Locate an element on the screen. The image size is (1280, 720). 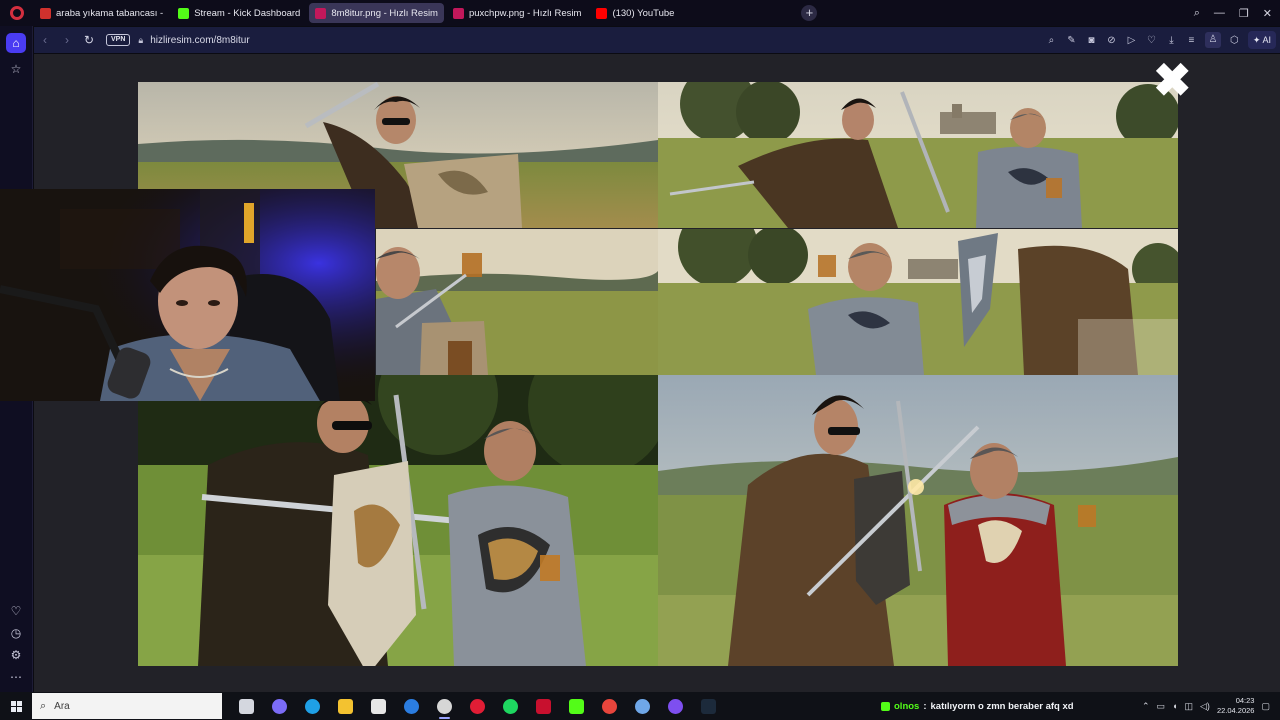
adblock-icon: ⊘ is located at coordinates (1111, 40).